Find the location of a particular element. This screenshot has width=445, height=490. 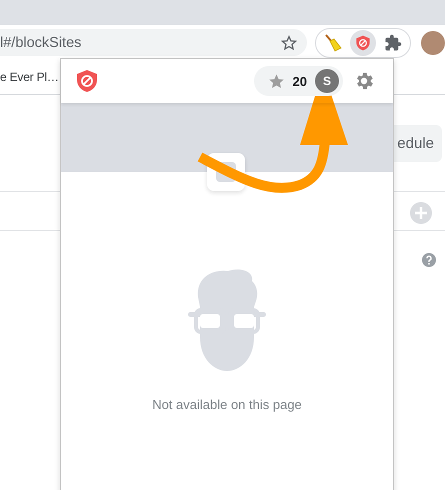

extension-button is located at coordinates (363, 43).